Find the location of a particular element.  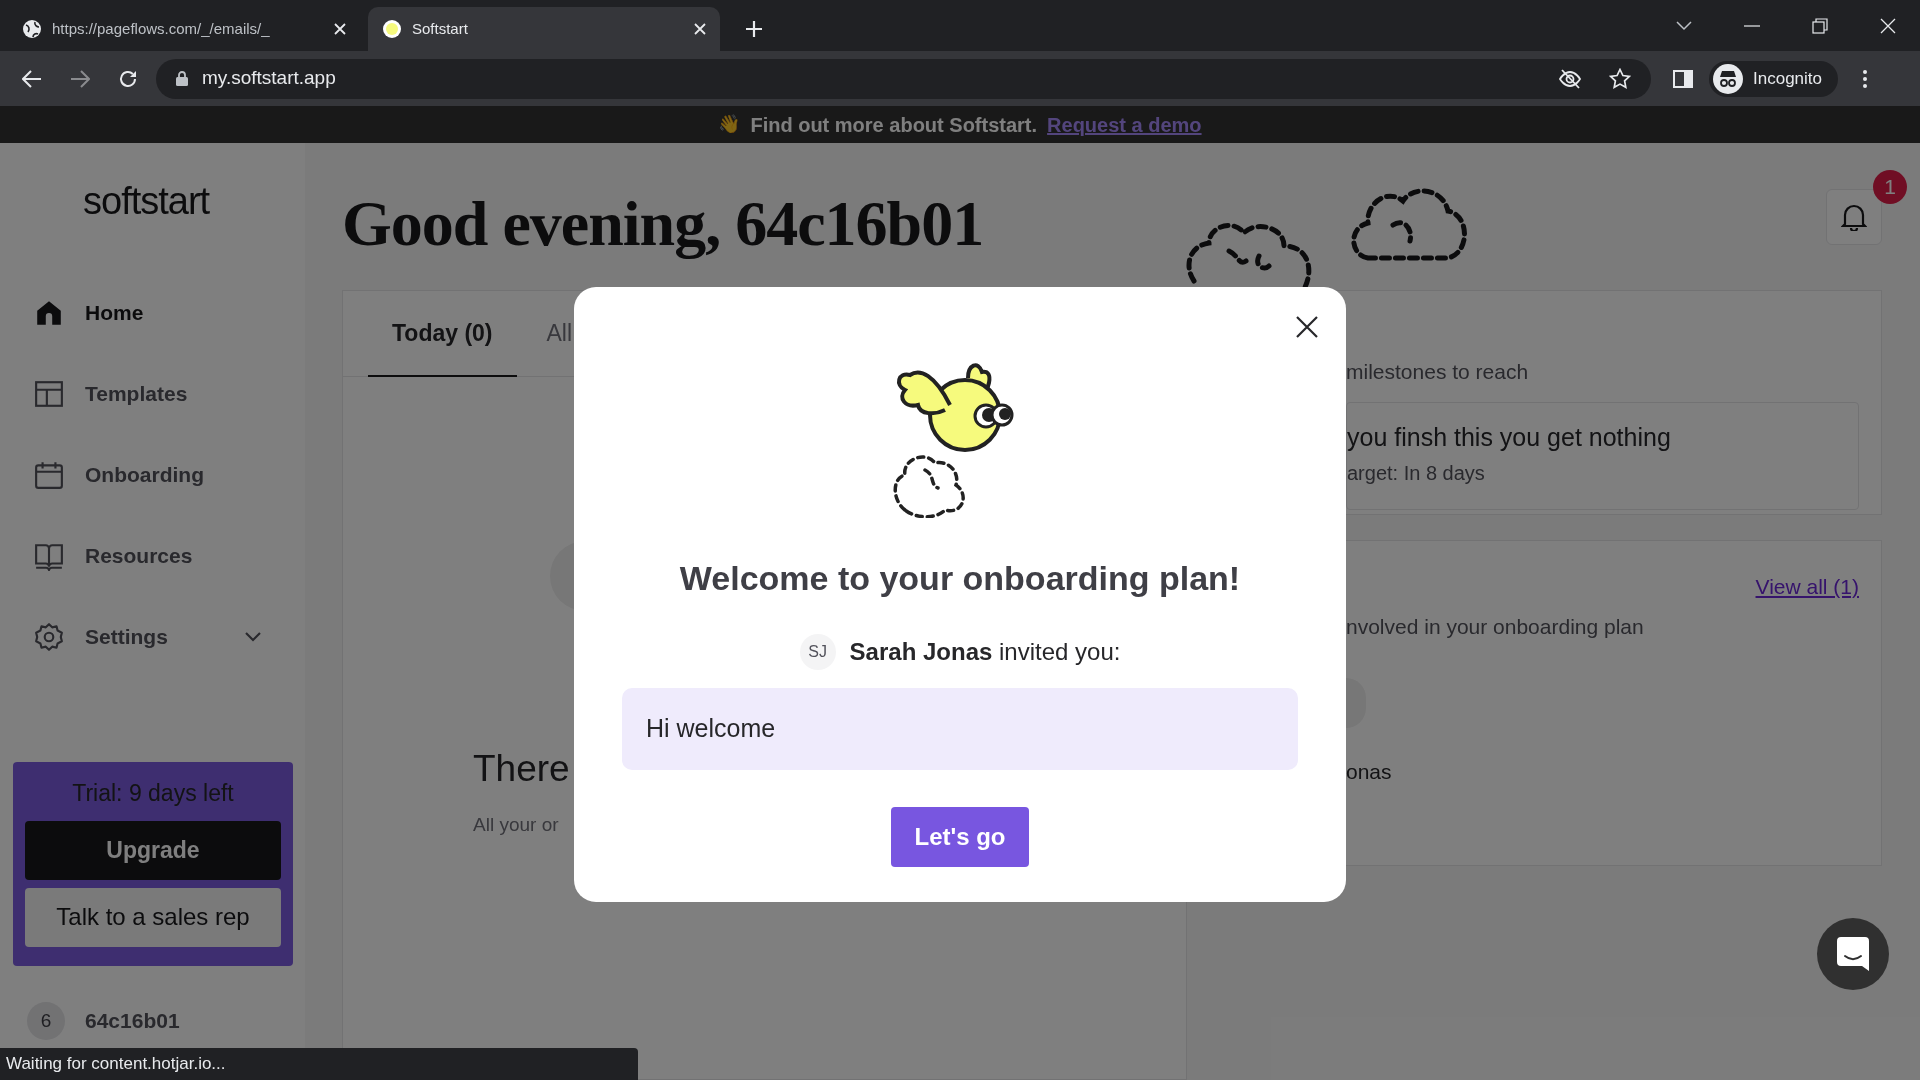

address-bar: my.softstart.app is located at coordinates (903, 78).